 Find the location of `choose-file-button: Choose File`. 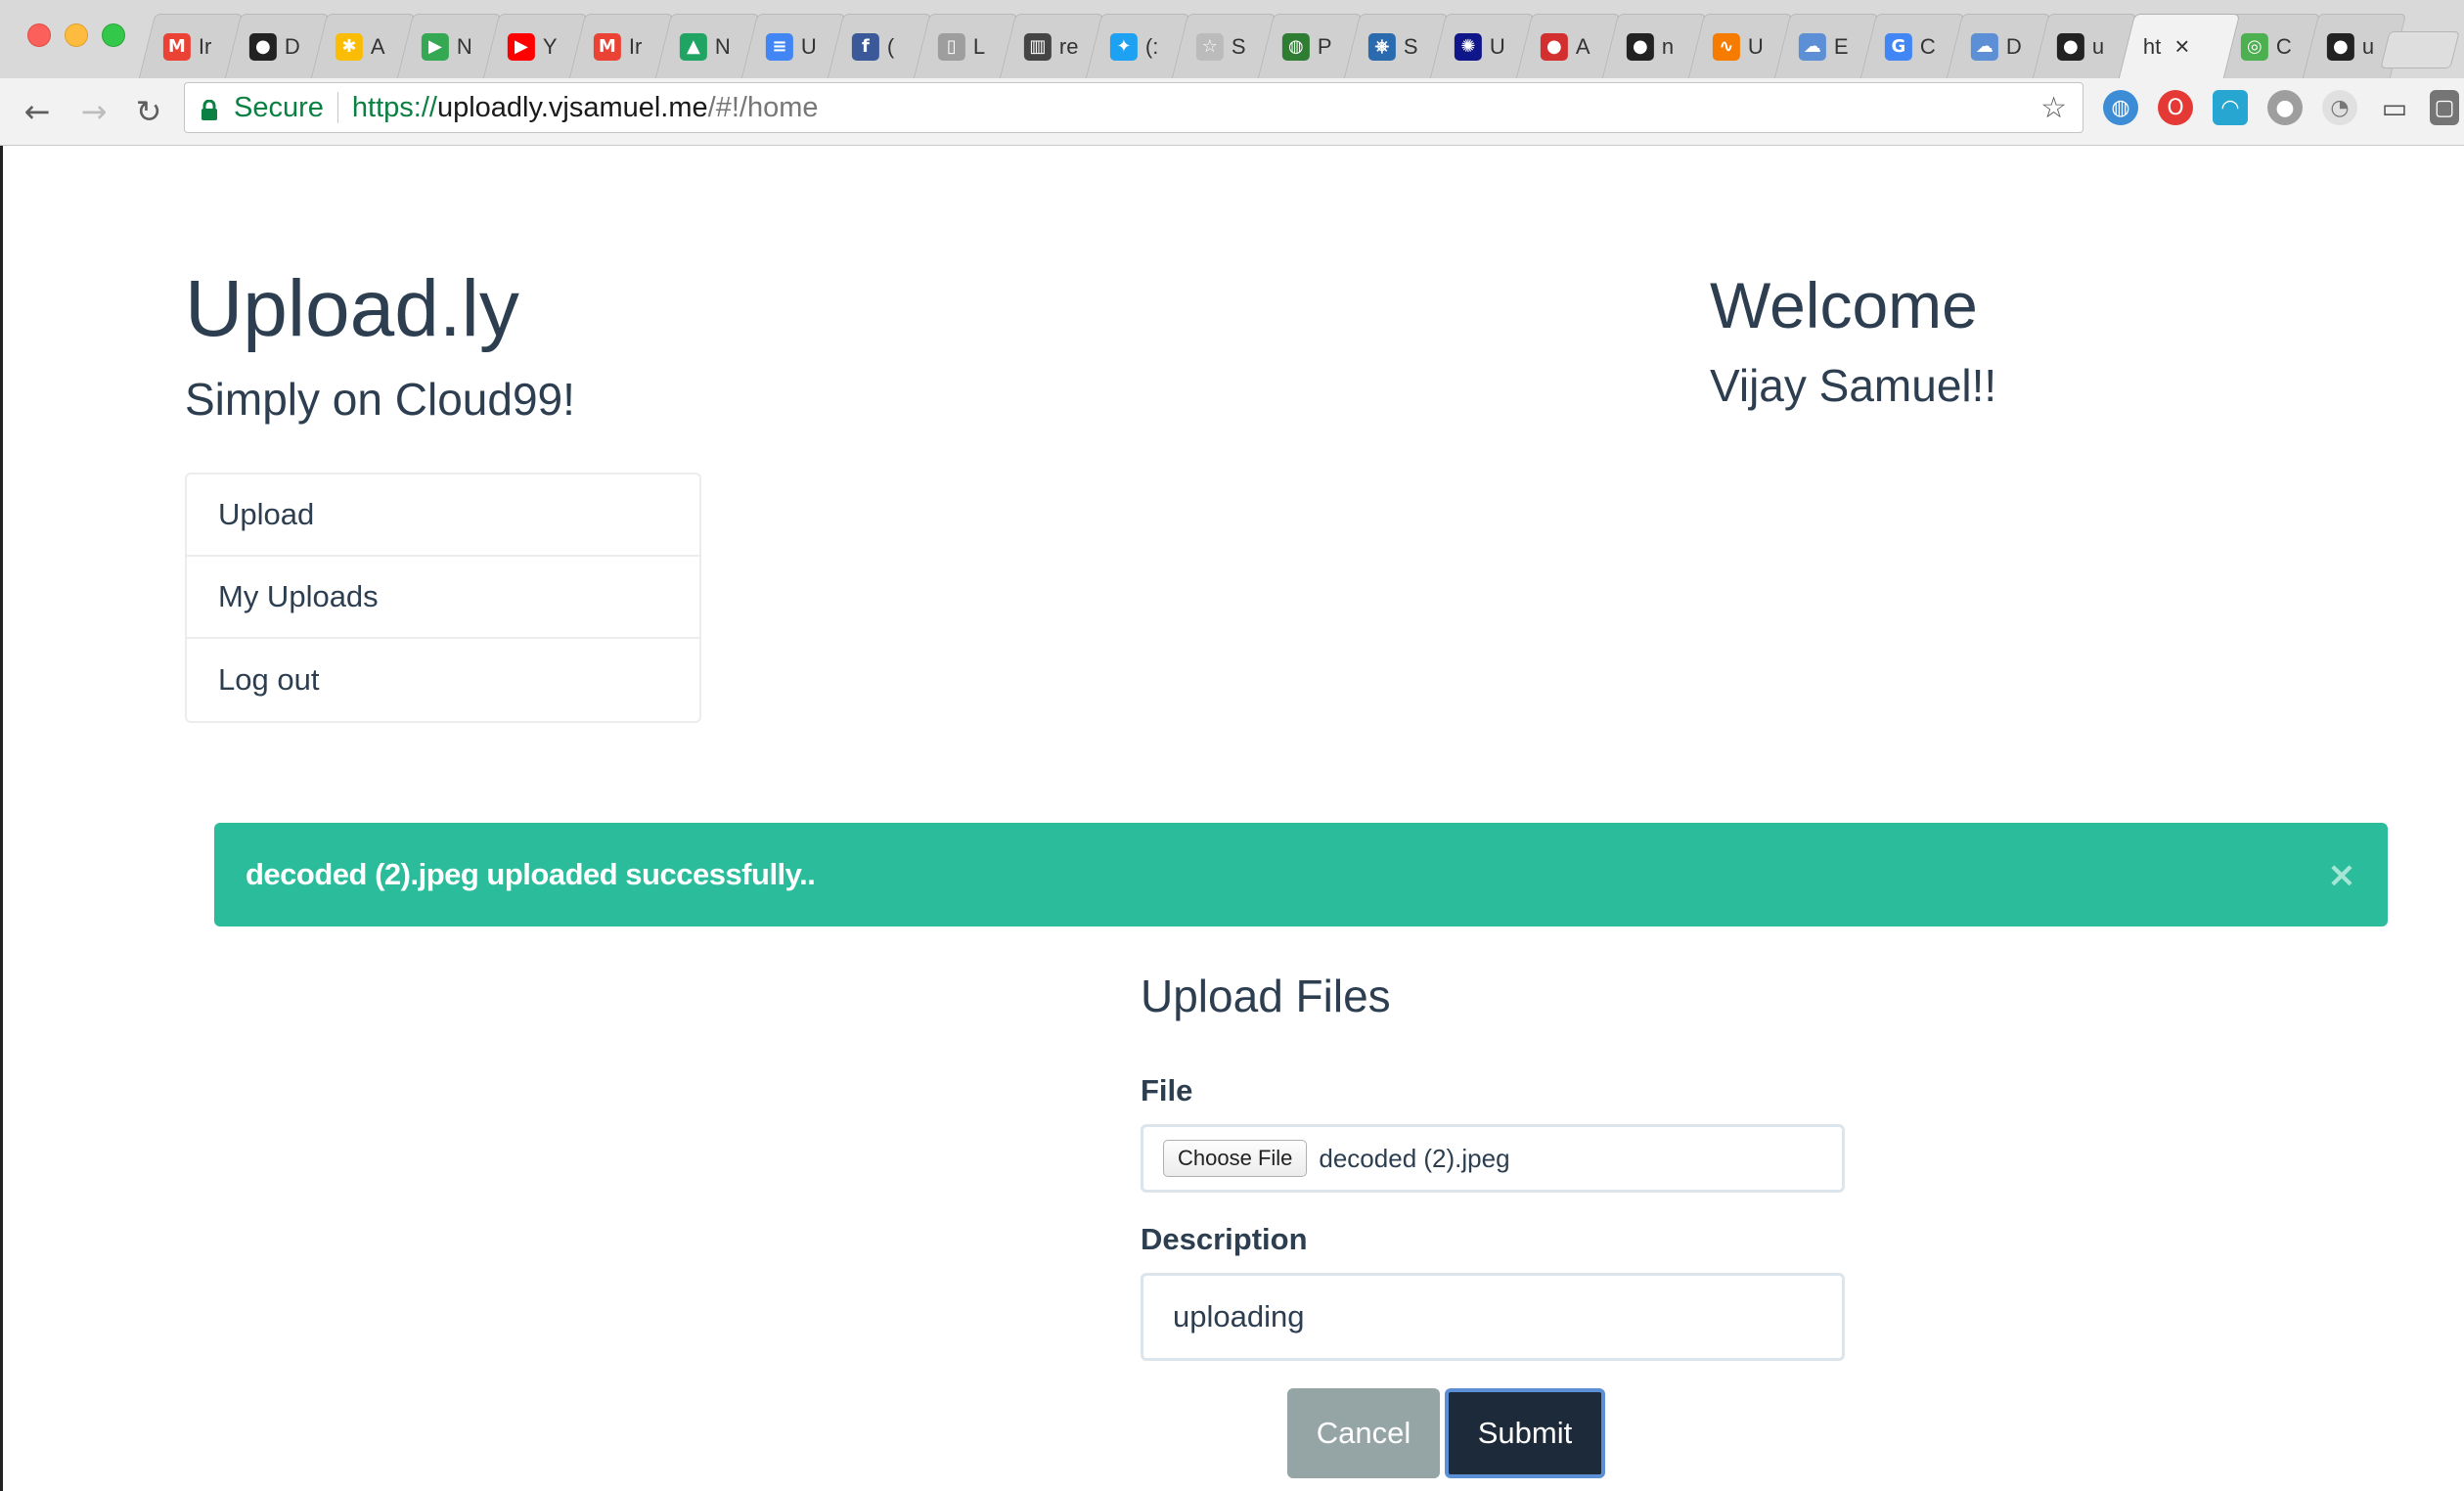

choose-file-button: Choose File is located at coordinates (1235, 1158).